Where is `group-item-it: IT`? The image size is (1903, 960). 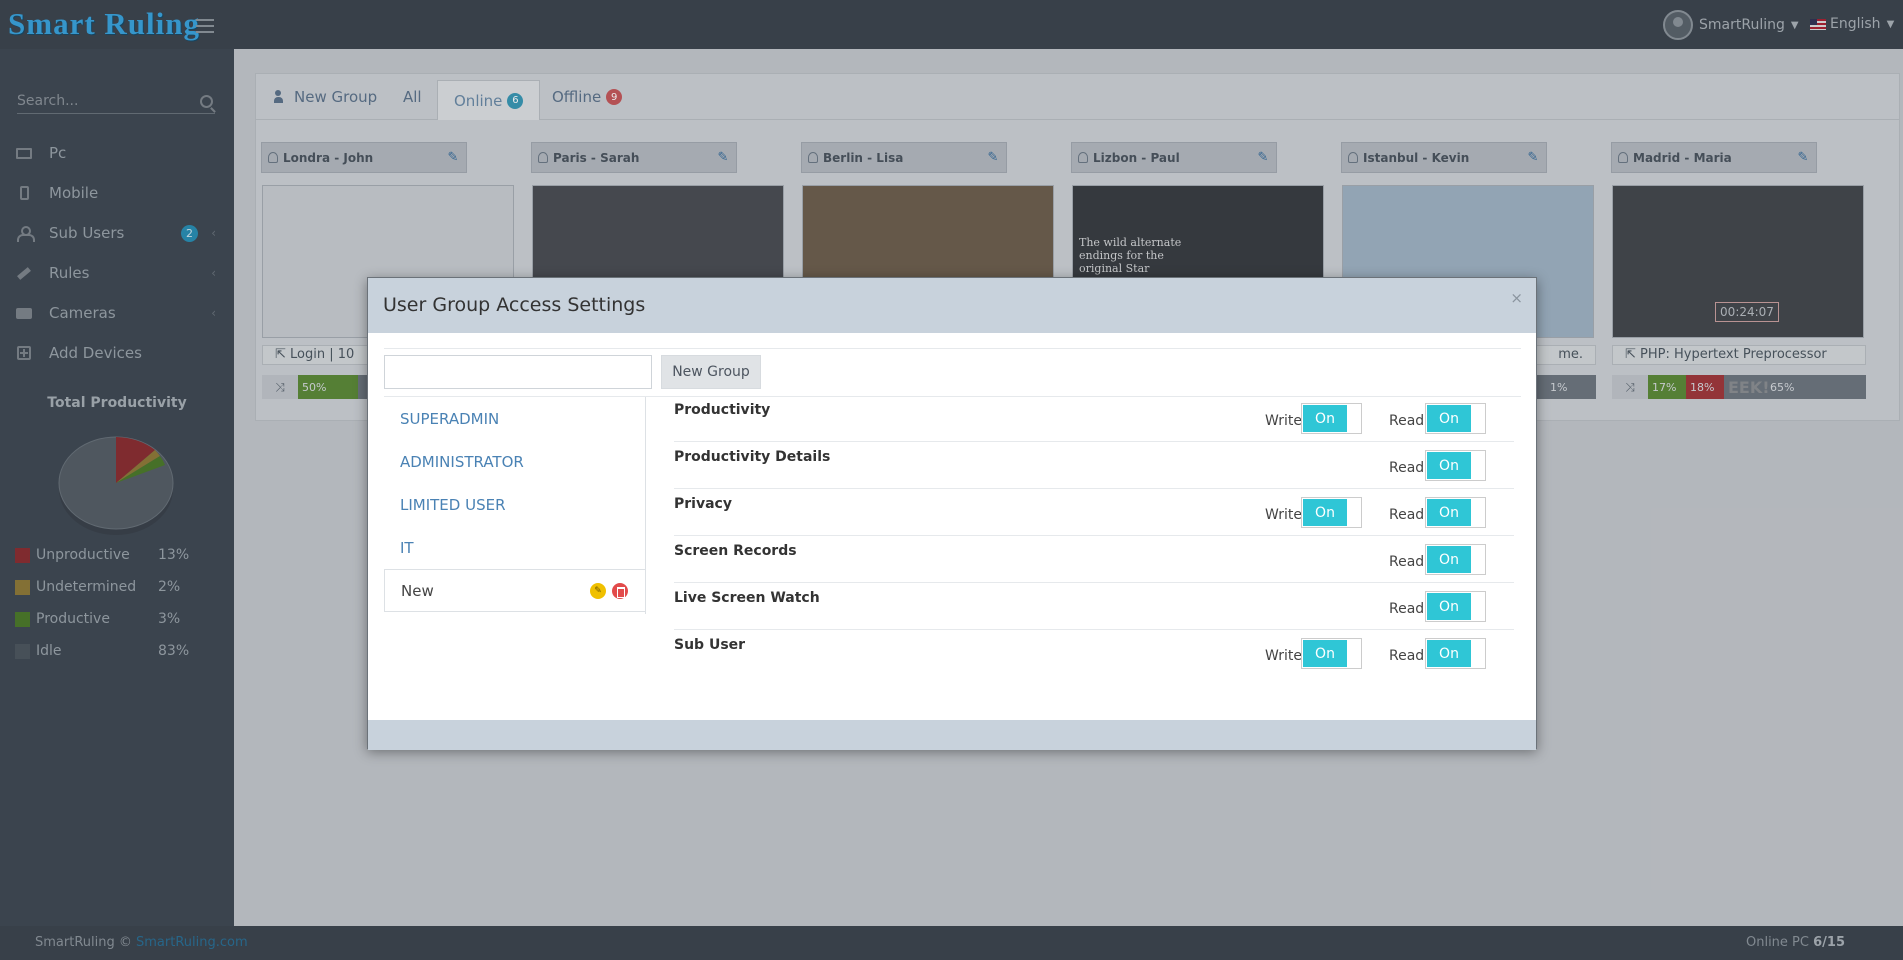 group-item-it: IT is located at coordinates (515, 547).